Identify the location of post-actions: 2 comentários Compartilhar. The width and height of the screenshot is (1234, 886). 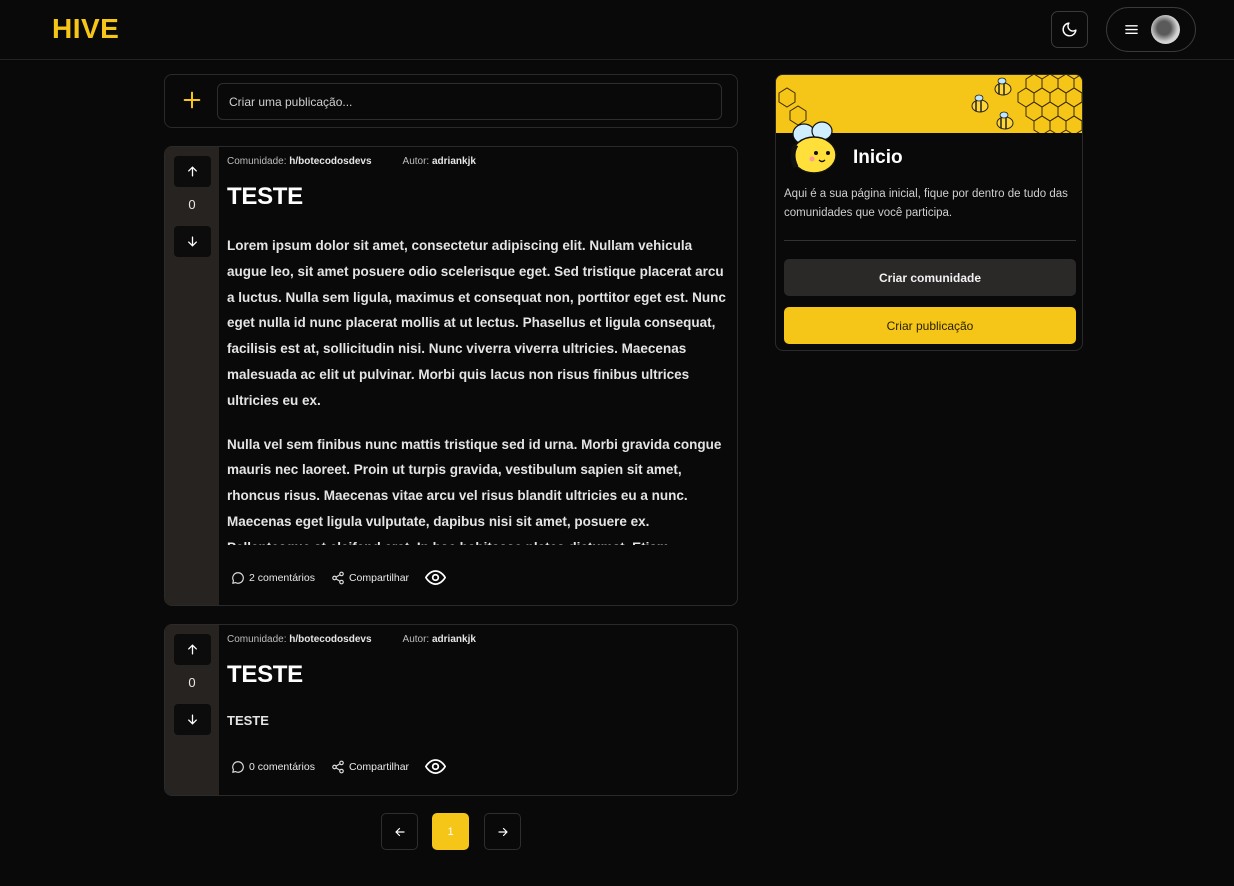
(346, 577).